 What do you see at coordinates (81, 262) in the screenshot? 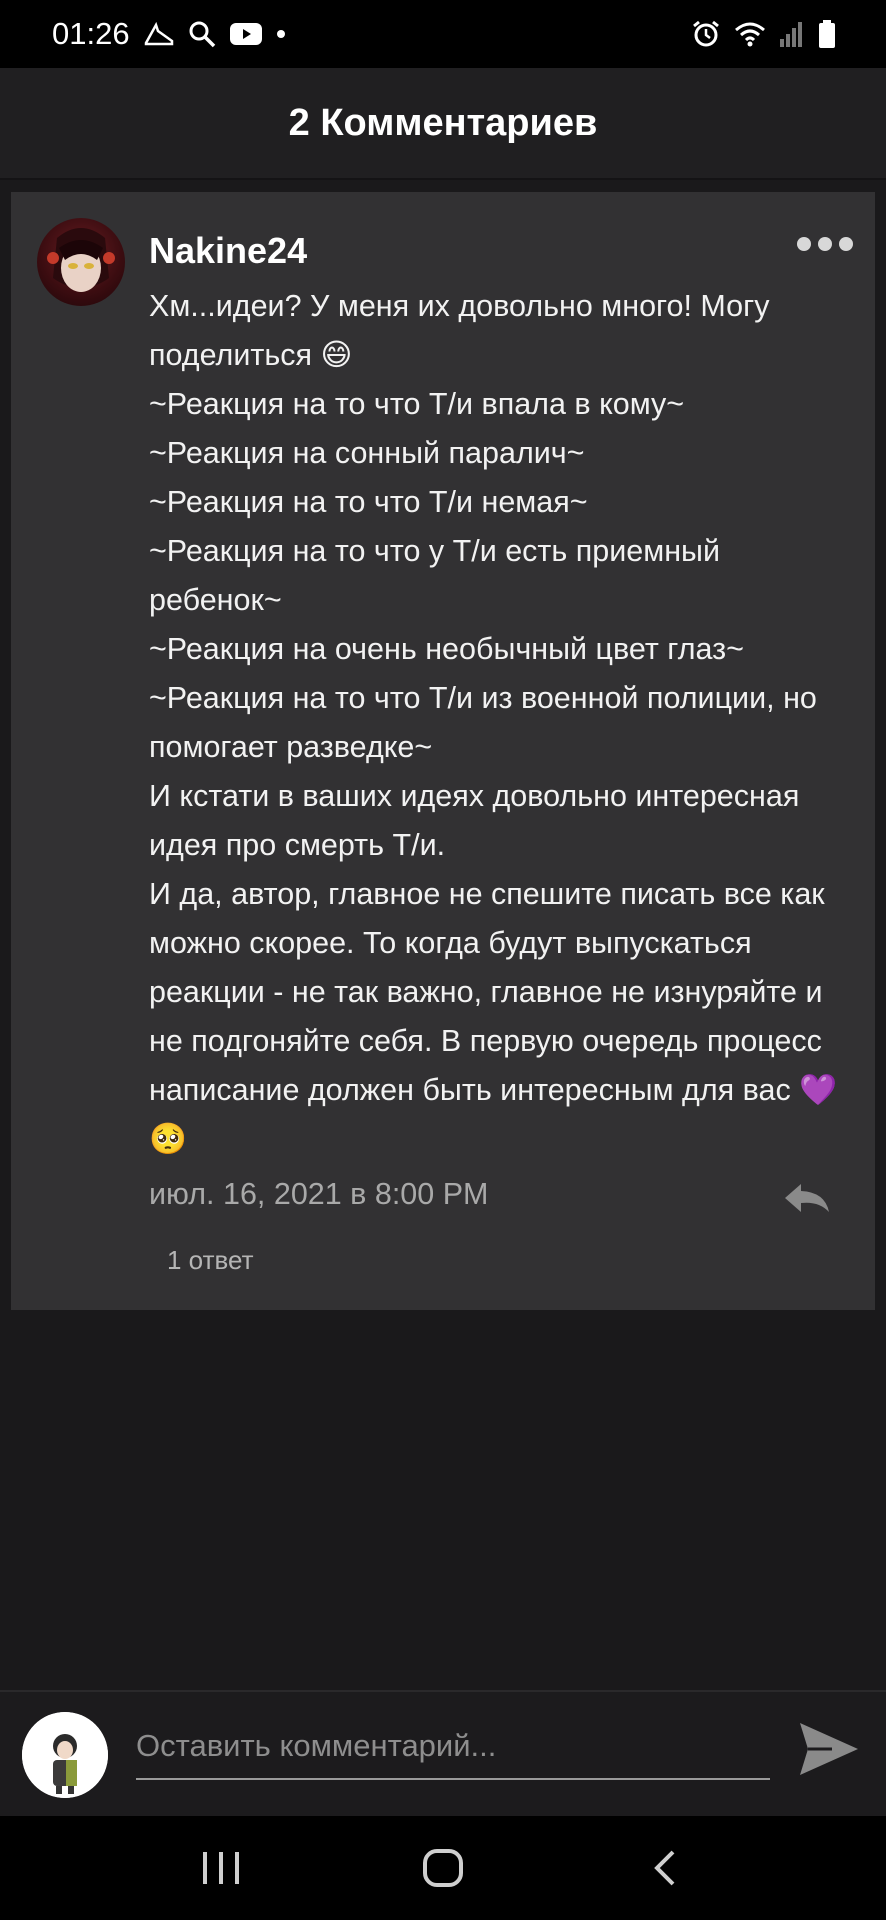
I see `avatar` at bounding box center [81, 262].